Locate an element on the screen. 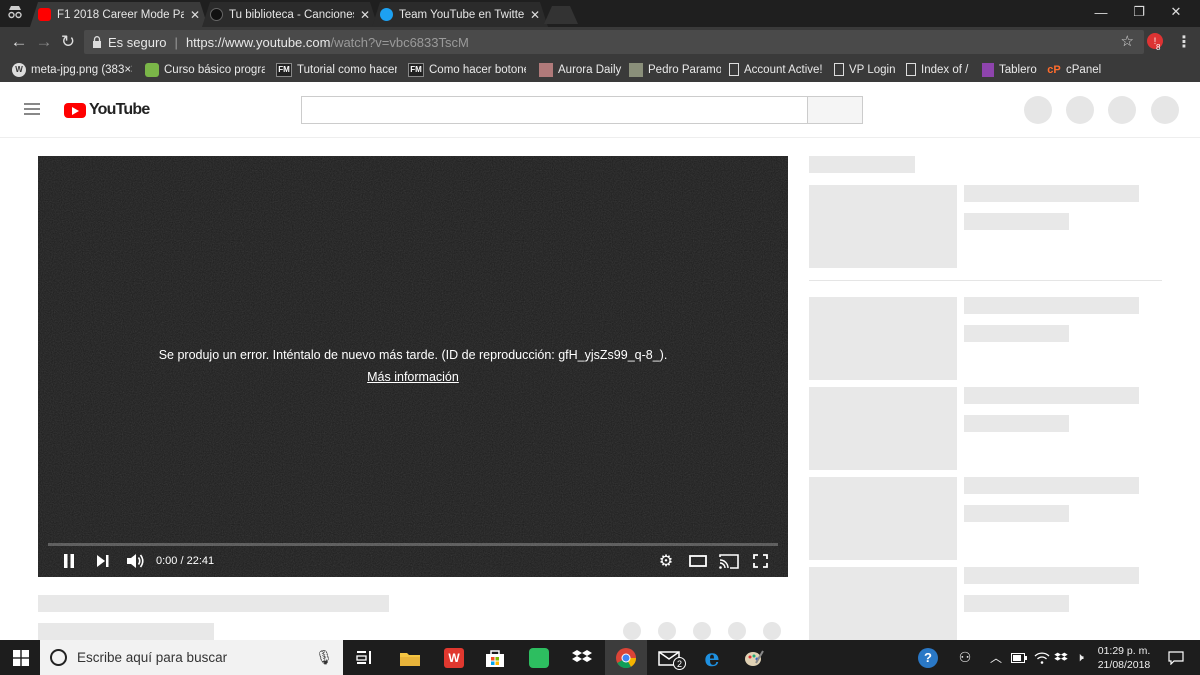 The height and width of the screenshot is (675, 1200). spotify-favicon-icon is located at coordinates (216, 14).